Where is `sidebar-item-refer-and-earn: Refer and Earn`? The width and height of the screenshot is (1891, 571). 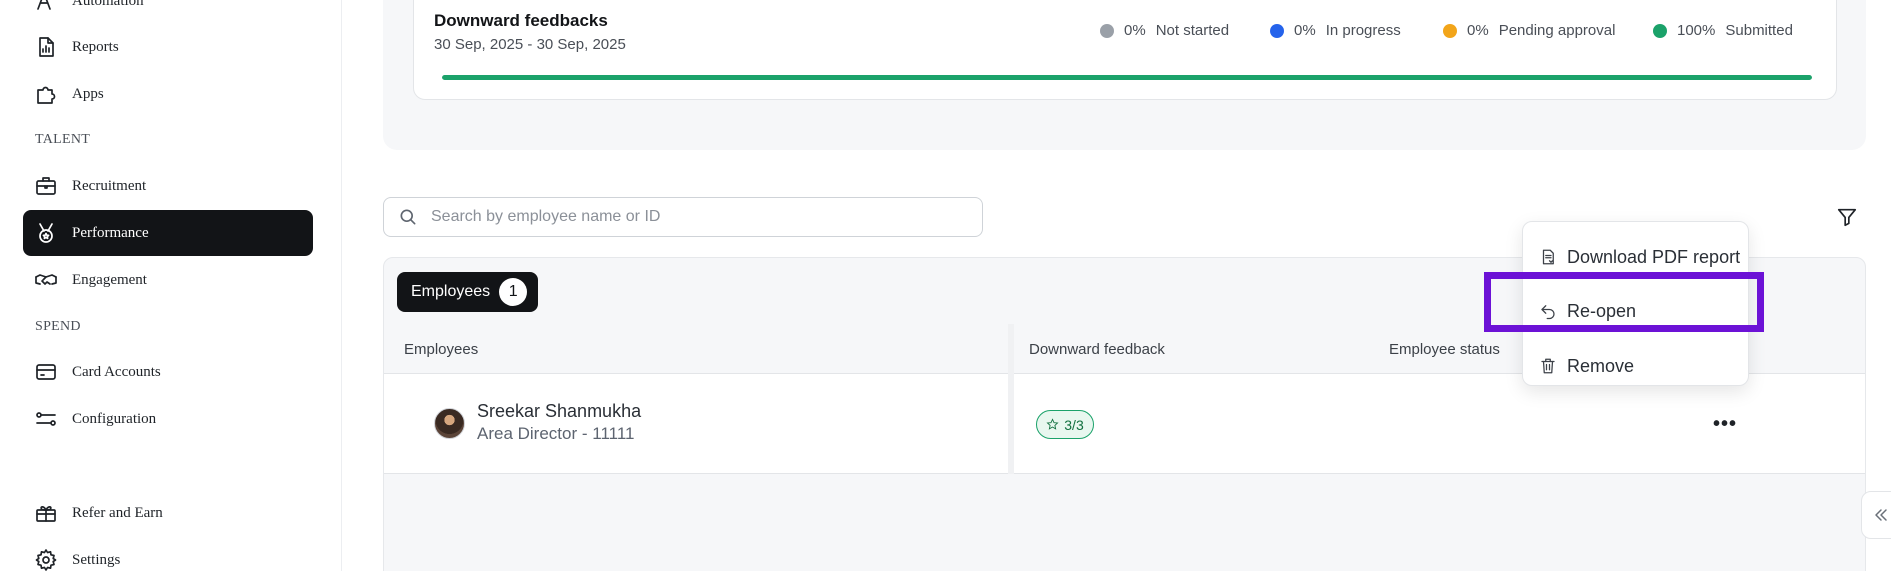
sidebar-item-refer-and-earn: Refer and Earn is located at coordinates (168, 513).